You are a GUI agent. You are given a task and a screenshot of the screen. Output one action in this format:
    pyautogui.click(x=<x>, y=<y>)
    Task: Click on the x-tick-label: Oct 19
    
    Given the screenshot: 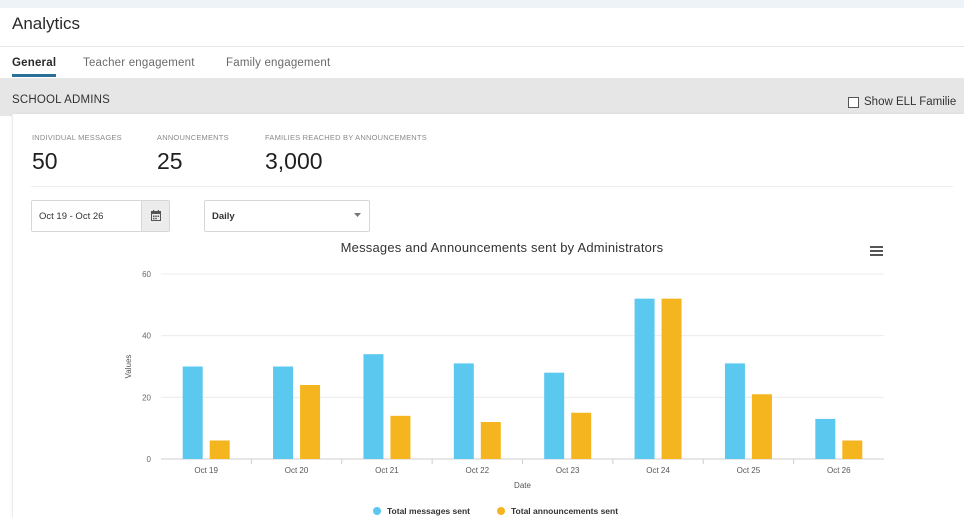 What is the action you would take?
    pyautogui.click(x=206, y=470)
    